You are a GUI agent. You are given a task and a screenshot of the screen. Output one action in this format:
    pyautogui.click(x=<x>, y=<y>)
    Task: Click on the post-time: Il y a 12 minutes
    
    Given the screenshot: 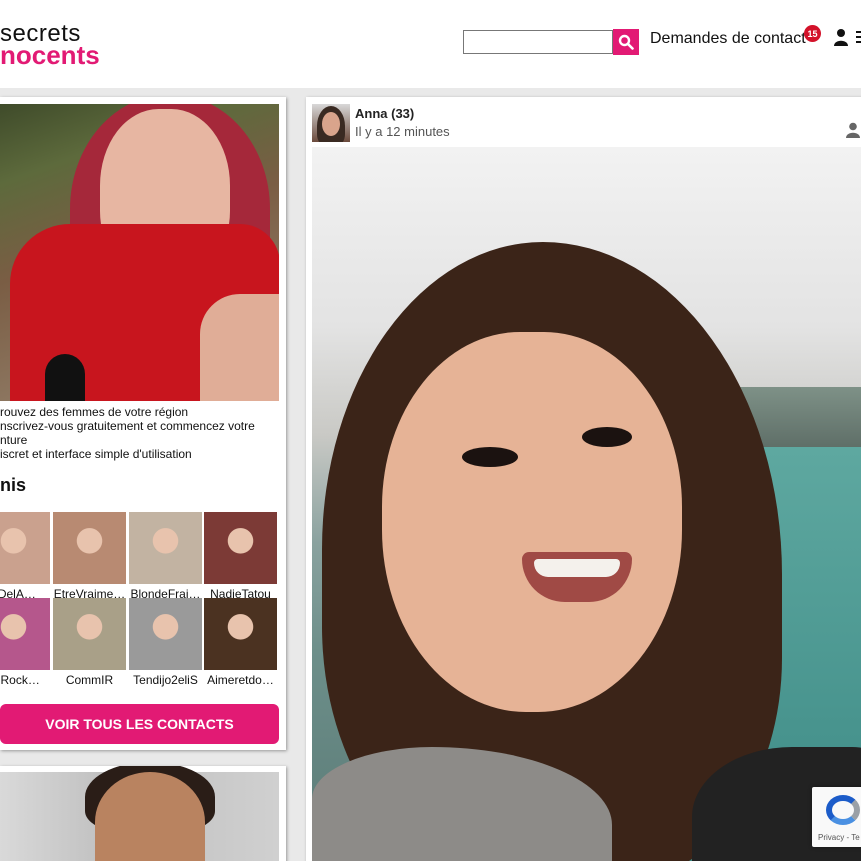 What is the action you would take?
    pyautogui.click(x=402, y=131)
    